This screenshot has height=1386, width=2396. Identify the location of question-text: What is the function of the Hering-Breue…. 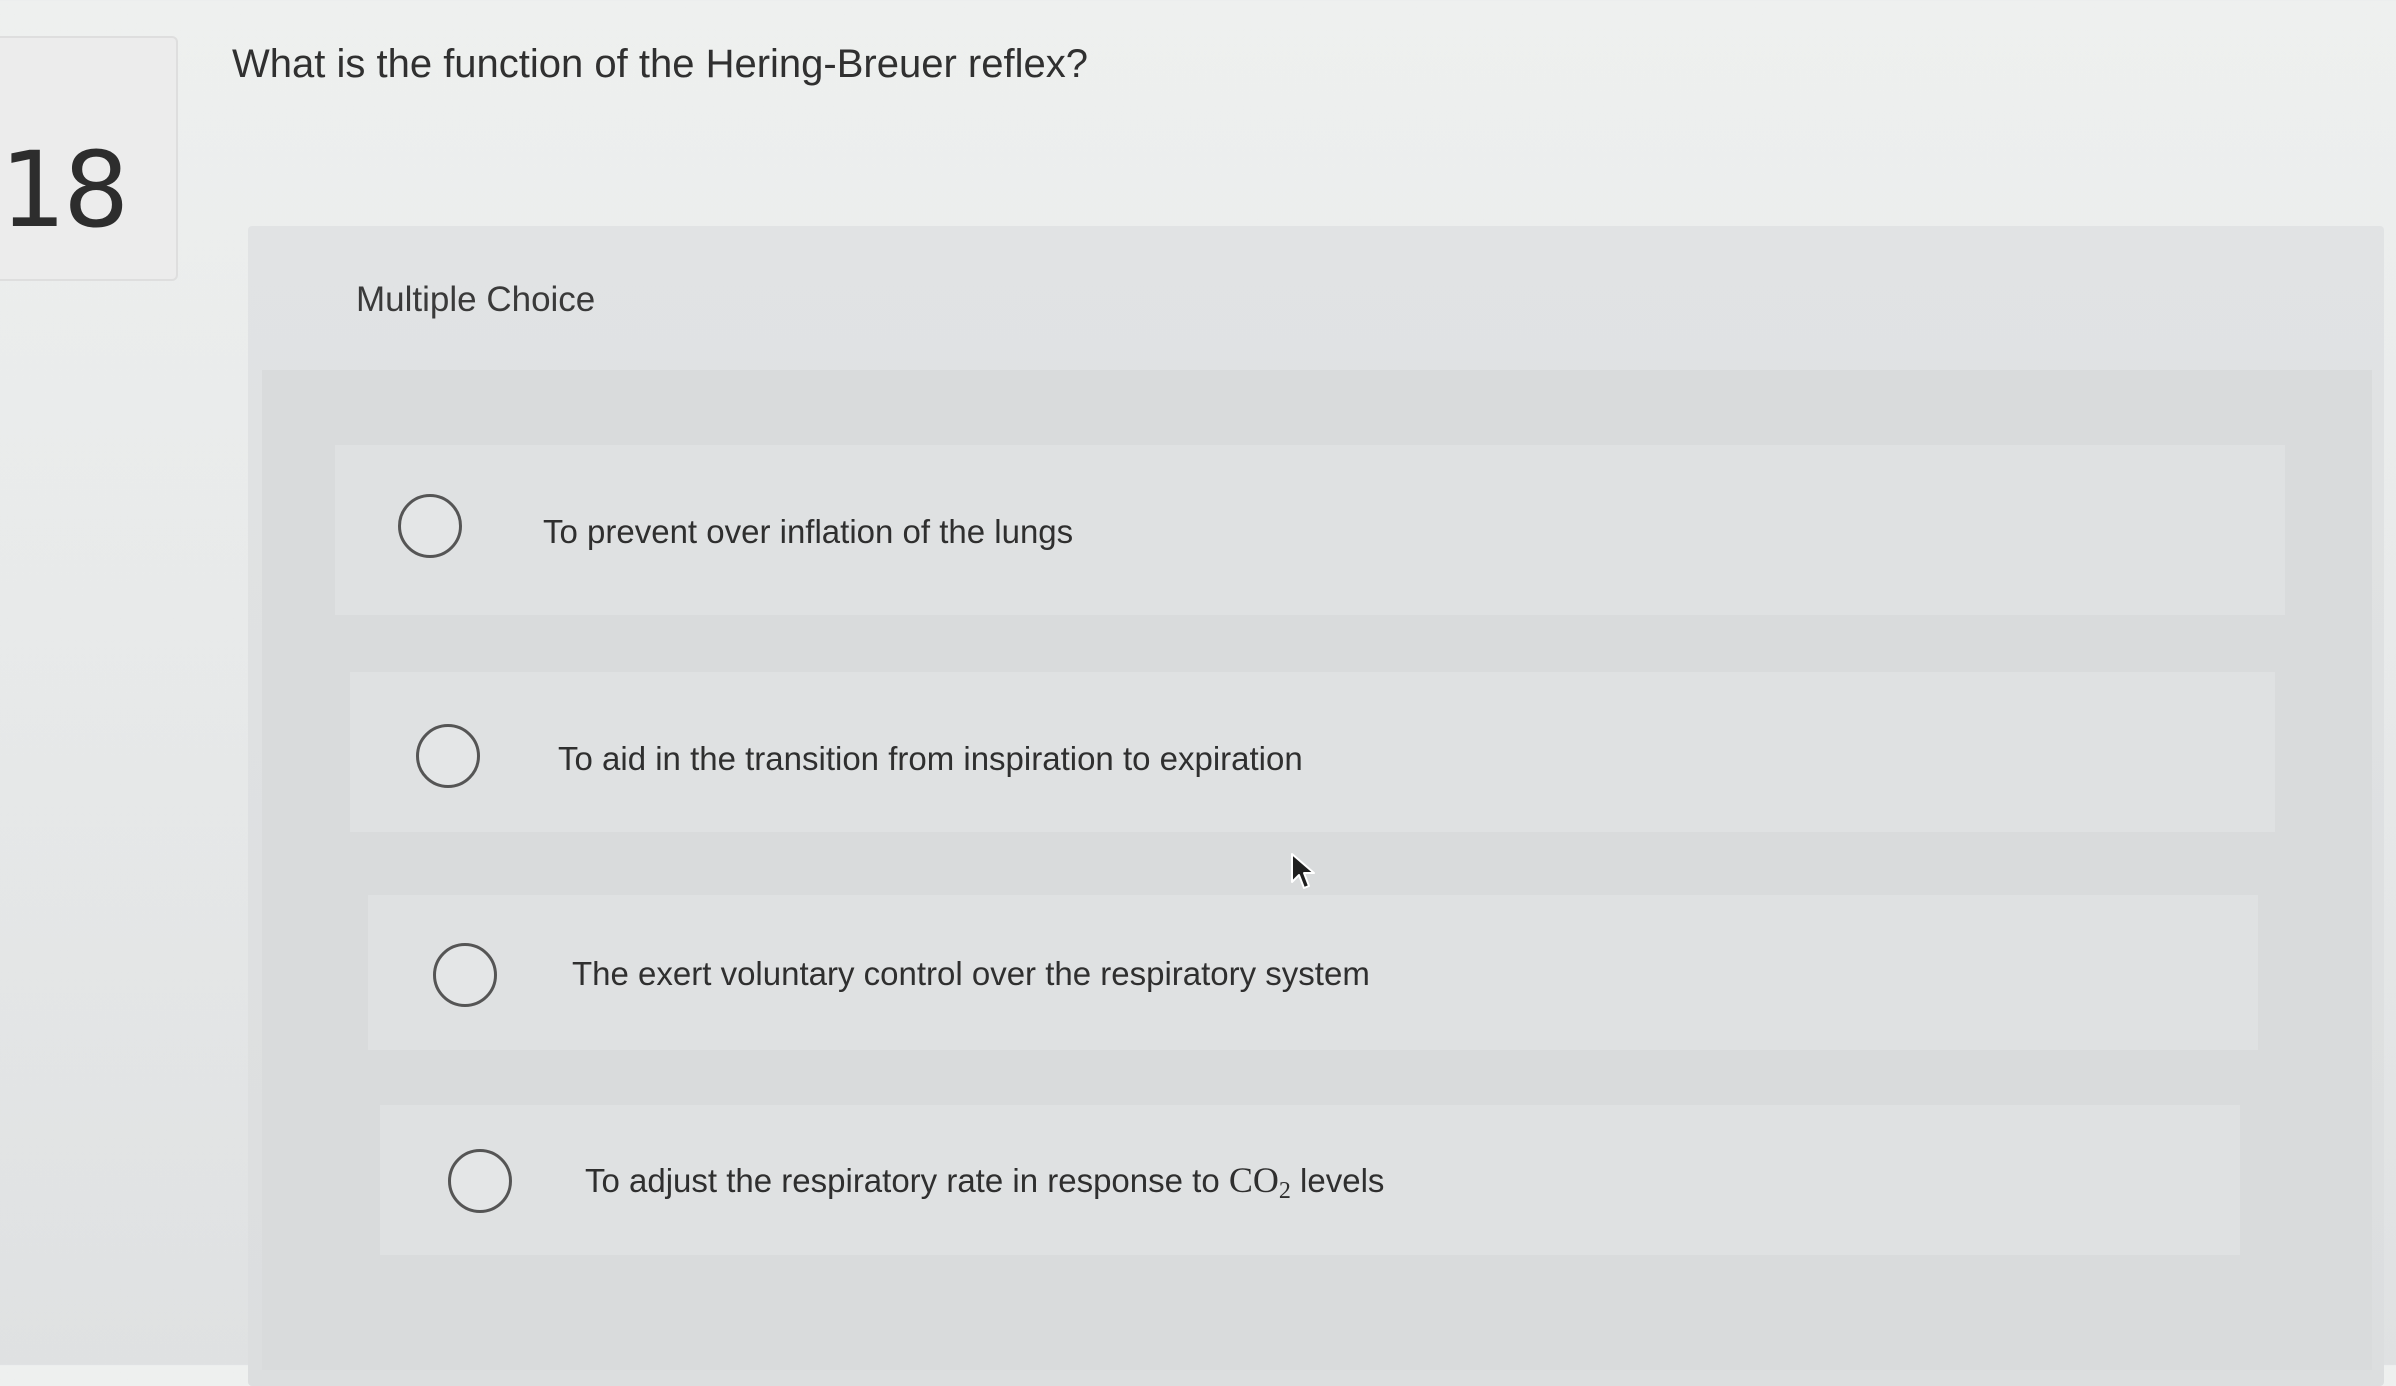
(660, 64).